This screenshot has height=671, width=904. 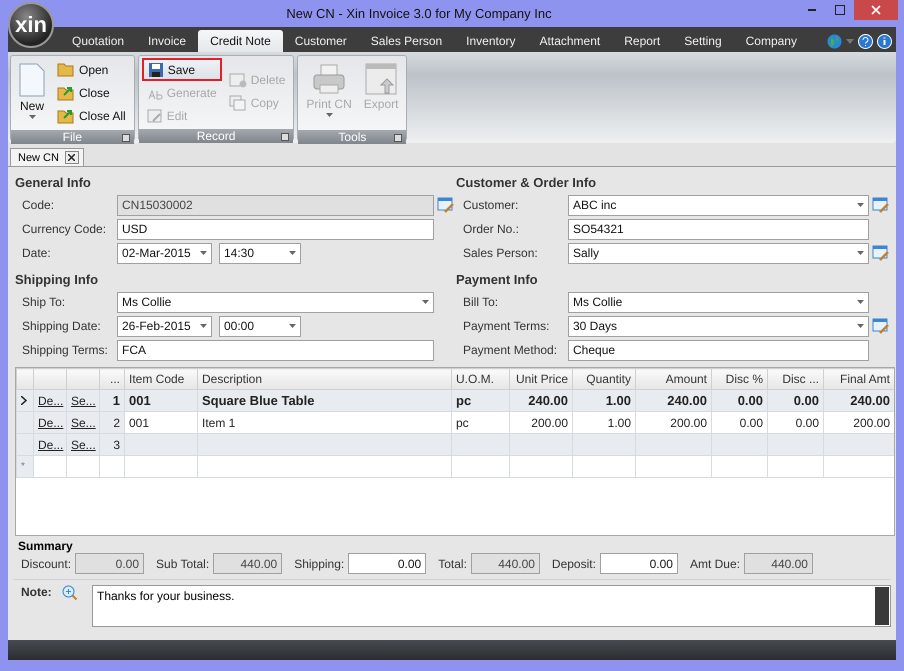 What do you see at coordinates (39, 205) in the screenshot?
I see `field-label: Code:` at bounding box center [39, 205].